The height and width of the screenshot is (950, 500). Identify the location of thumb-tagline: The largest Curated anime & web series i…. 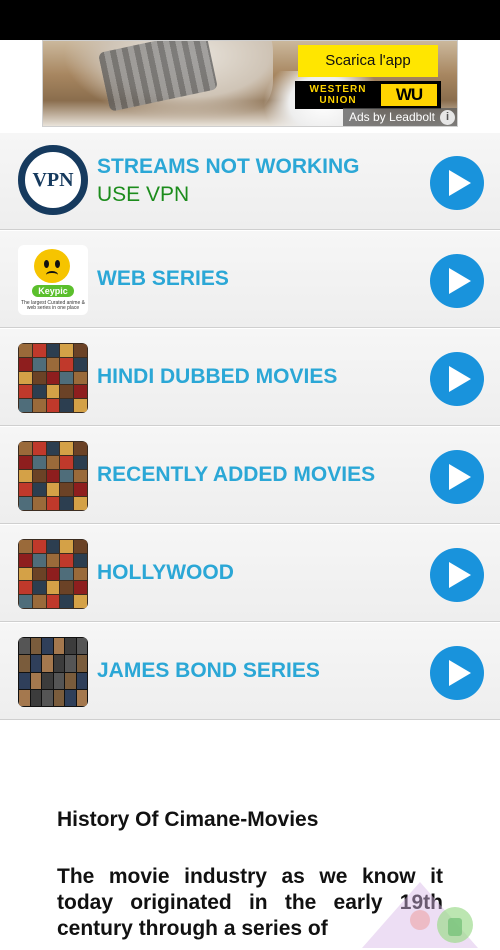
(53, 305).